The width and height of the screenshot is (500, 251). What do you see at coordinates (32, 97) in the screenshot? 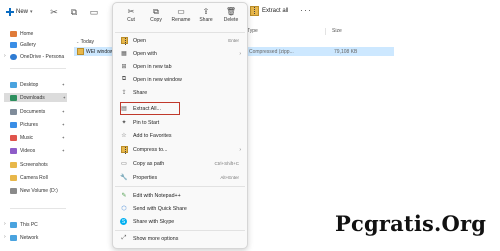
I see `sidebar-item-label: Downloads` at bounding box center [32, 97].